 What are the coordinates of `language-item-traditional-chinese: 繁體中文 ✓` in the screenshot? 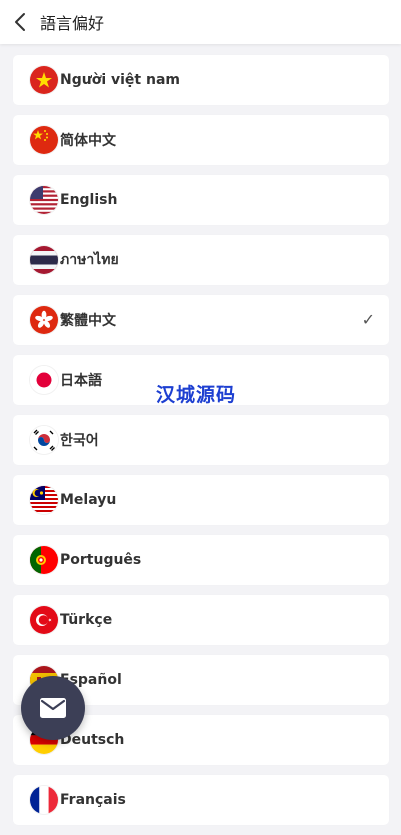 It's located at (201, 320).